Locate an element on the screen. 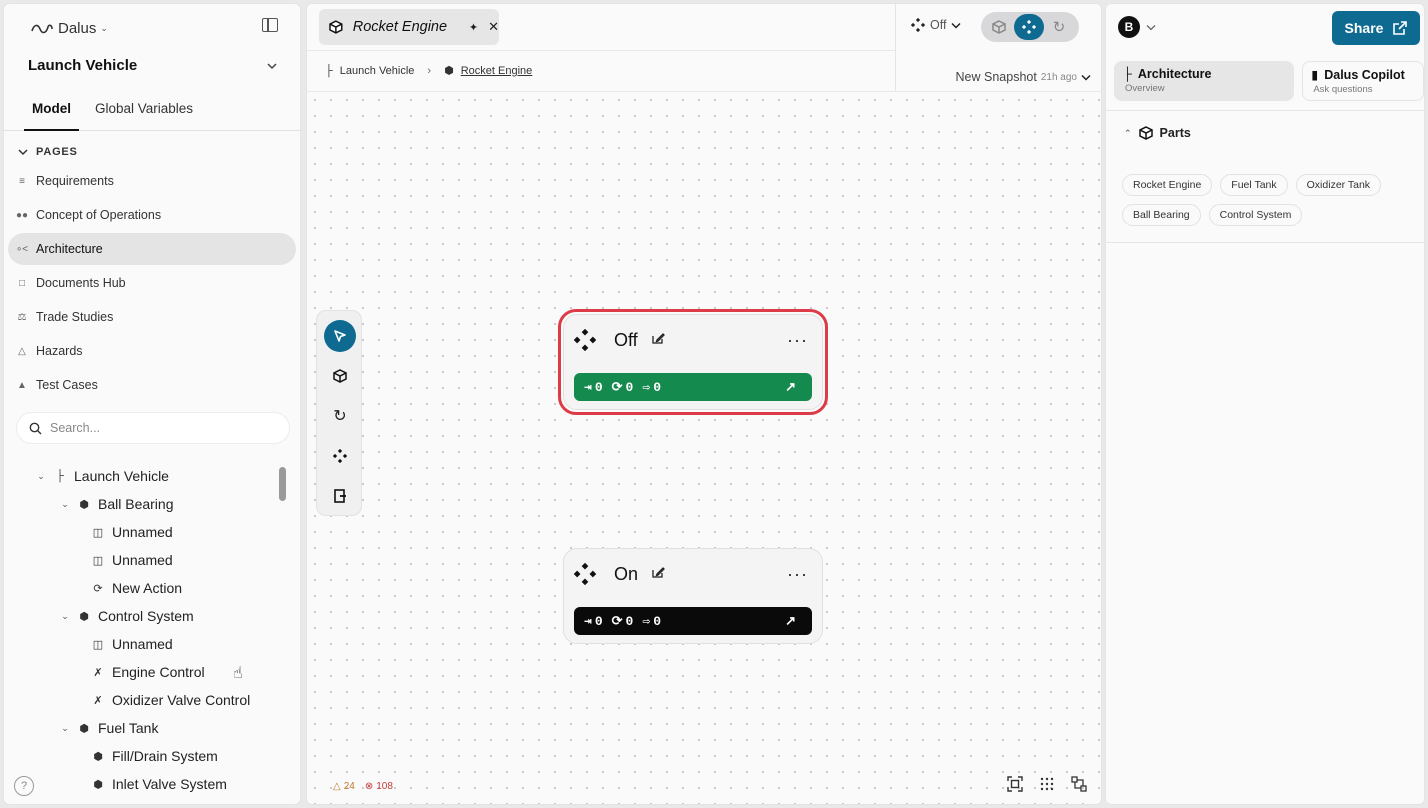 The height and width of the screenshot is (808, 1428). editor-tab-title: Rocket Engine is located at coordinates (400, 27).